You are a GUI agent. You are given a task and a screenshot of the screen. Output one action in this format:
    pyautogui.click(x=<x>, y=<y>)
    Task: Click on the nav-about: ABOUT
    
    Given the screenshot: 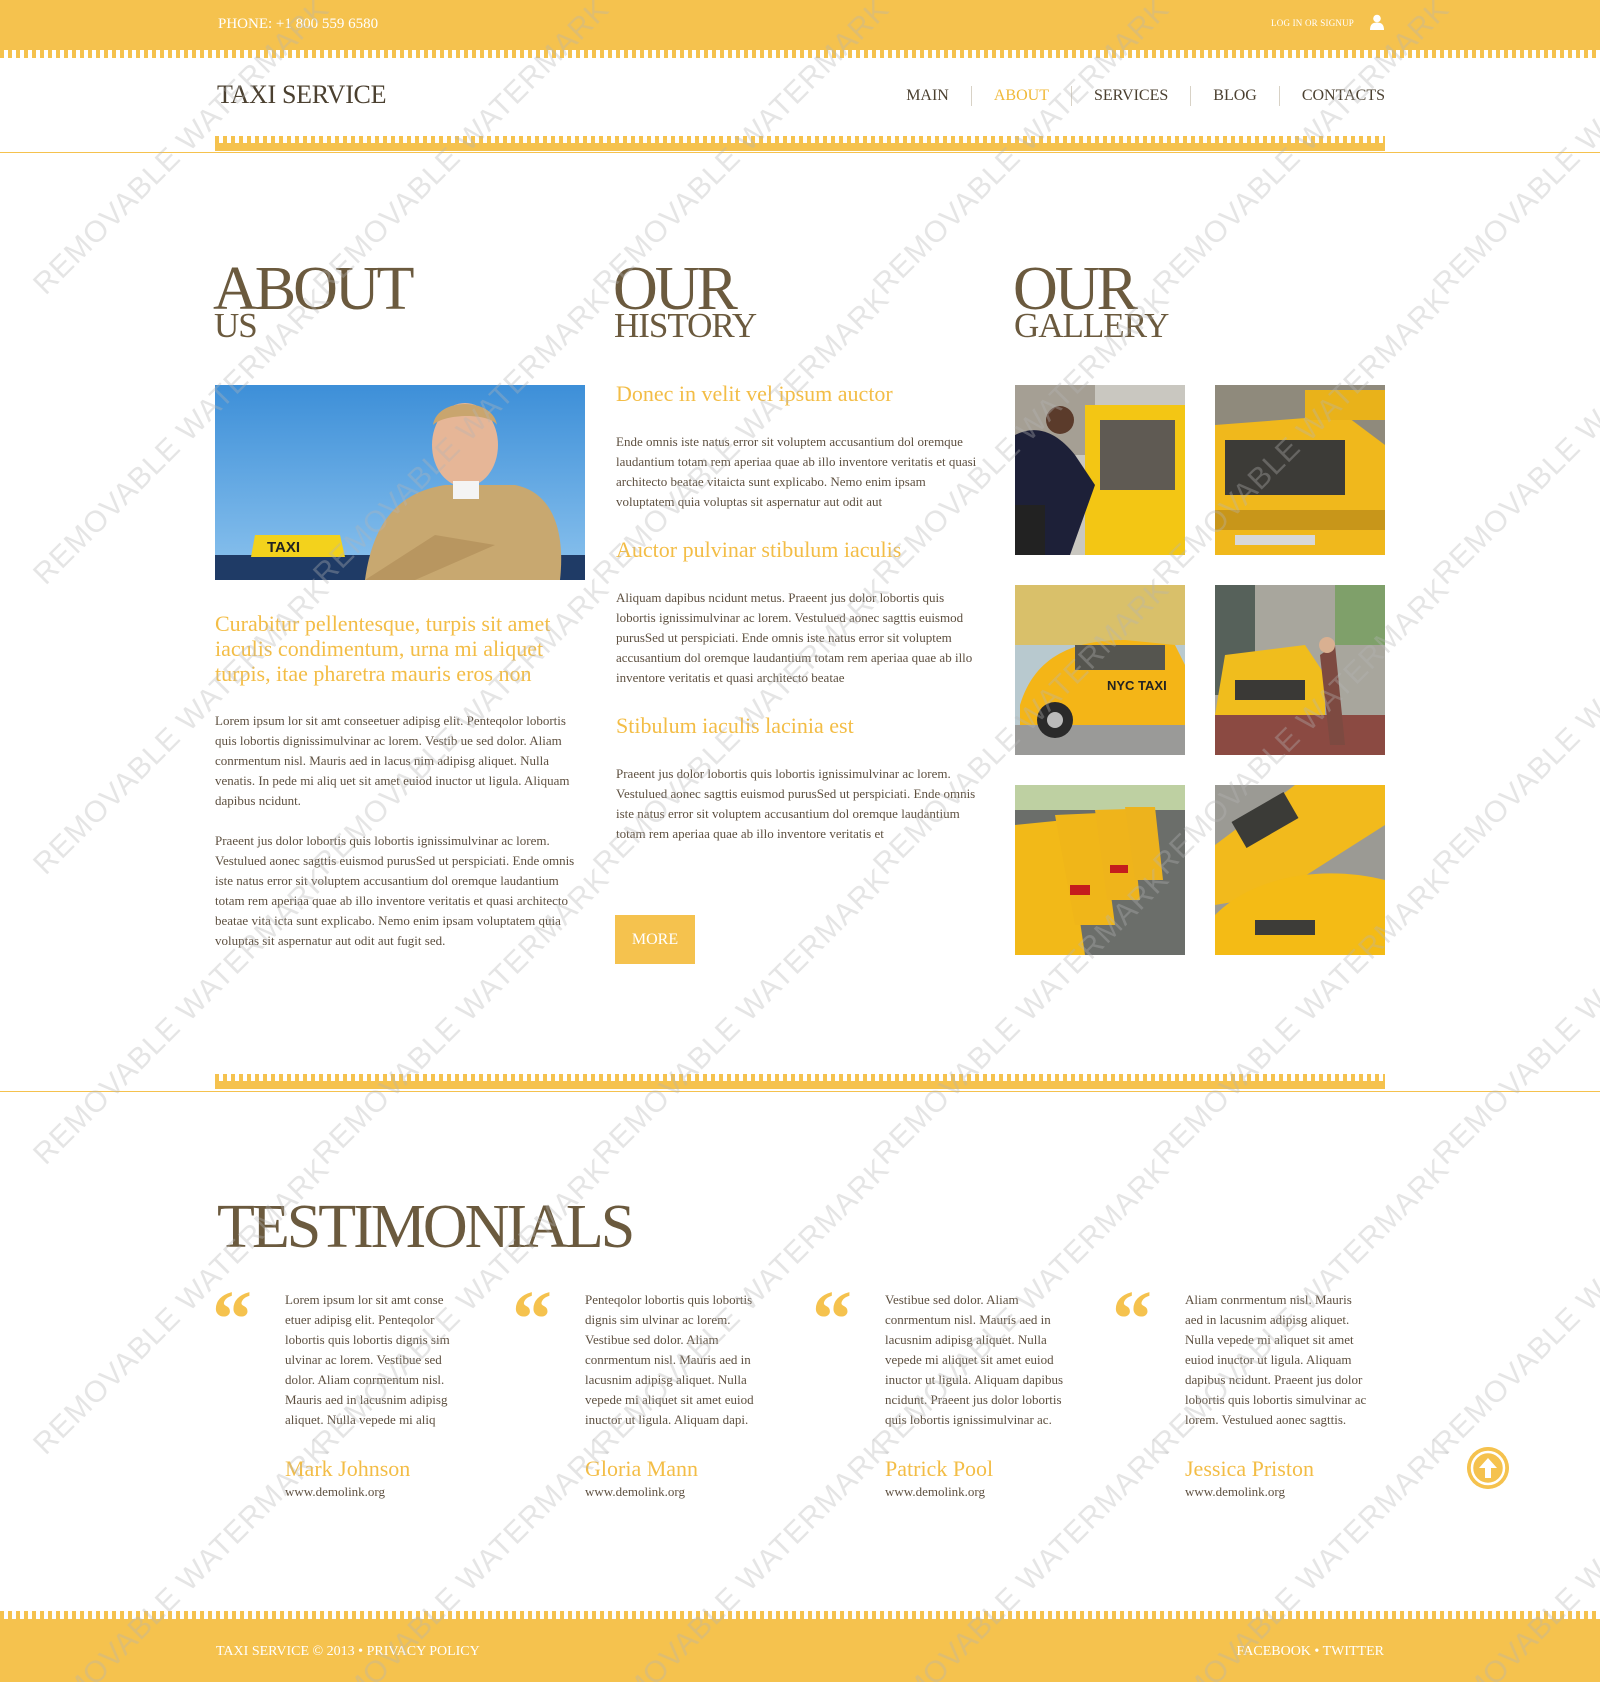 What is the action you would take?
    pyautogui.click(x=1020, y=96)
    